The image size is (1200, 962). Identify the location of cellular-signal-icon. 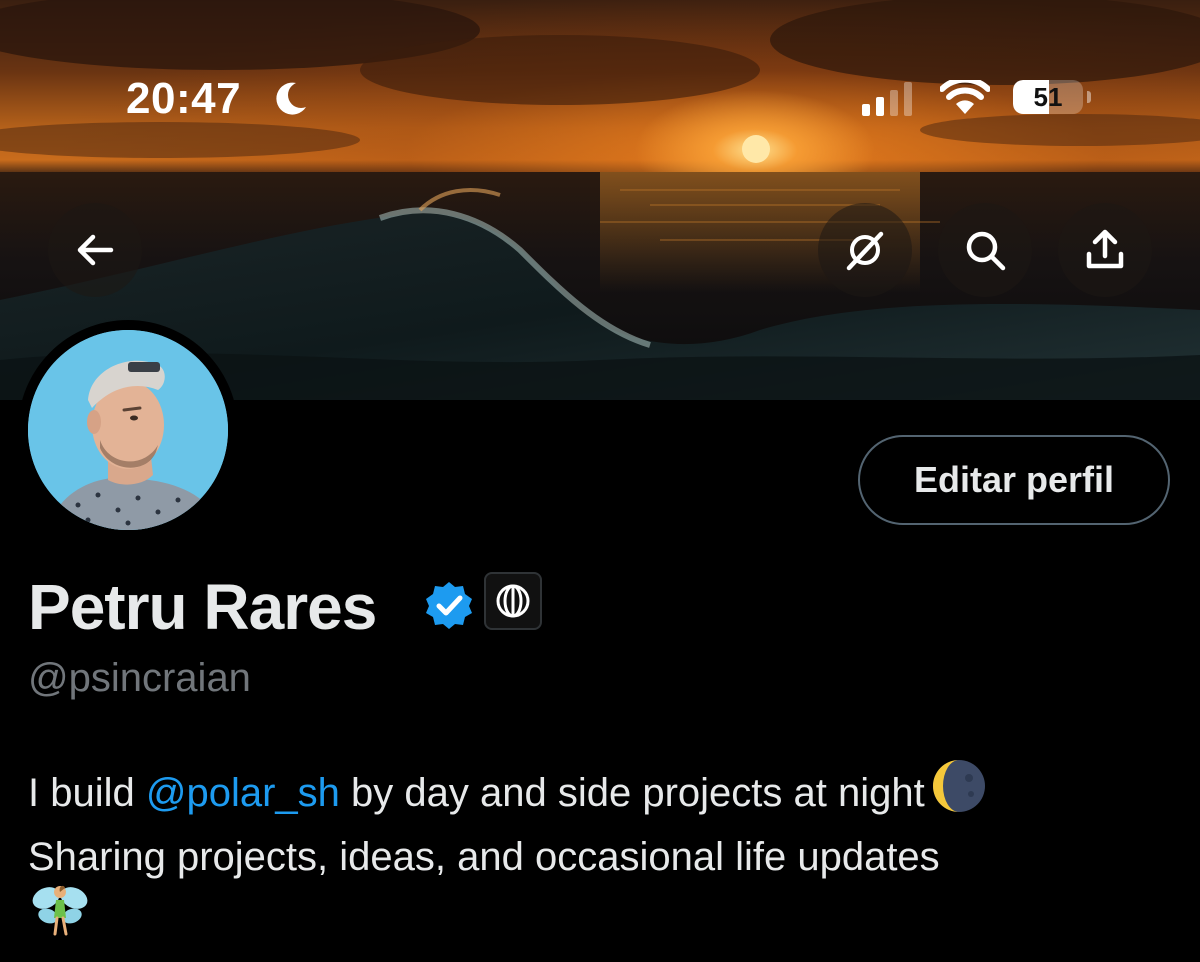
(887, 99).